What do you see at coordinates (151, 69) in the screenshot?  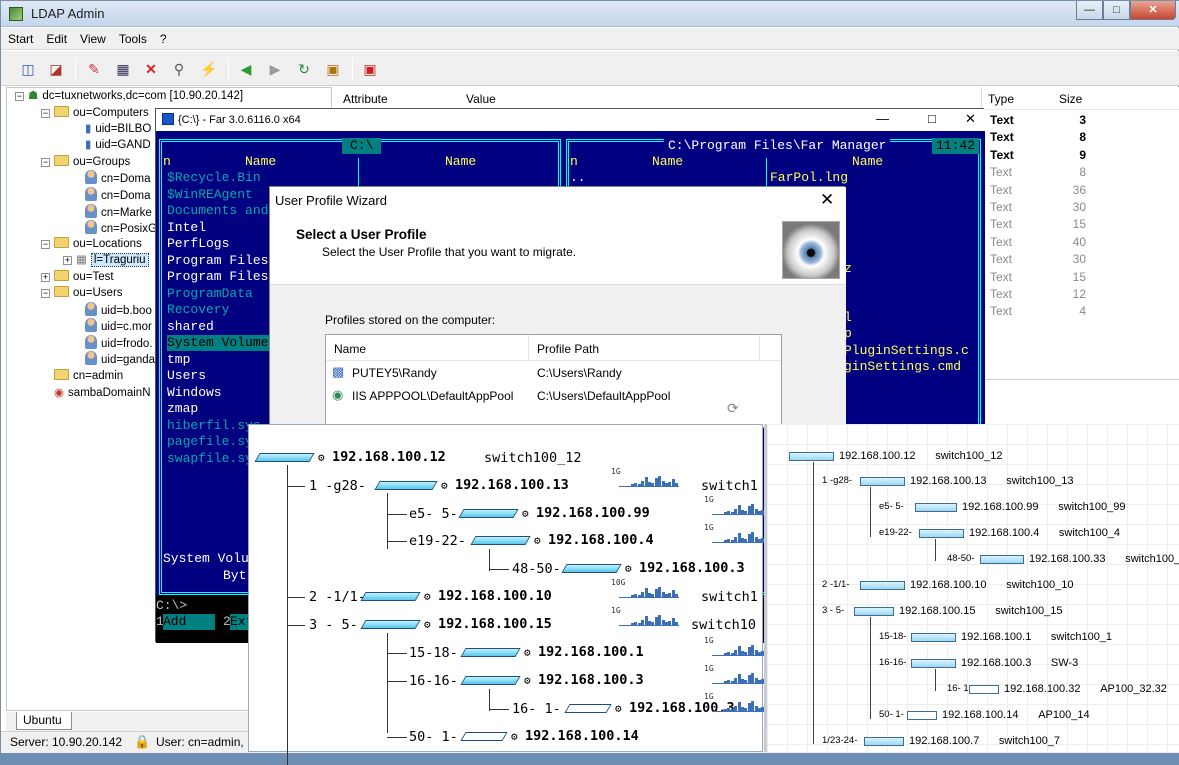 I see `delete-icon: ✕` at bounding box center [151, 69].